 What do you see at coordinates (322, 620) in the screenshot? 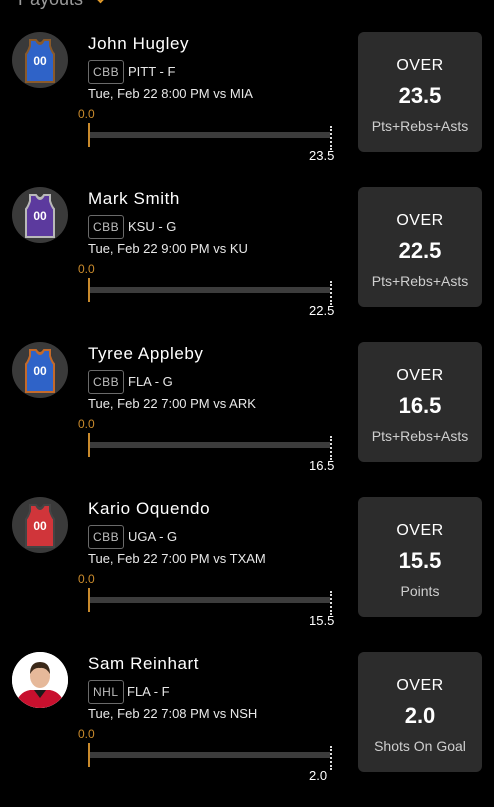
I see `line-label: 15.5` at bounding box center [322, 620].